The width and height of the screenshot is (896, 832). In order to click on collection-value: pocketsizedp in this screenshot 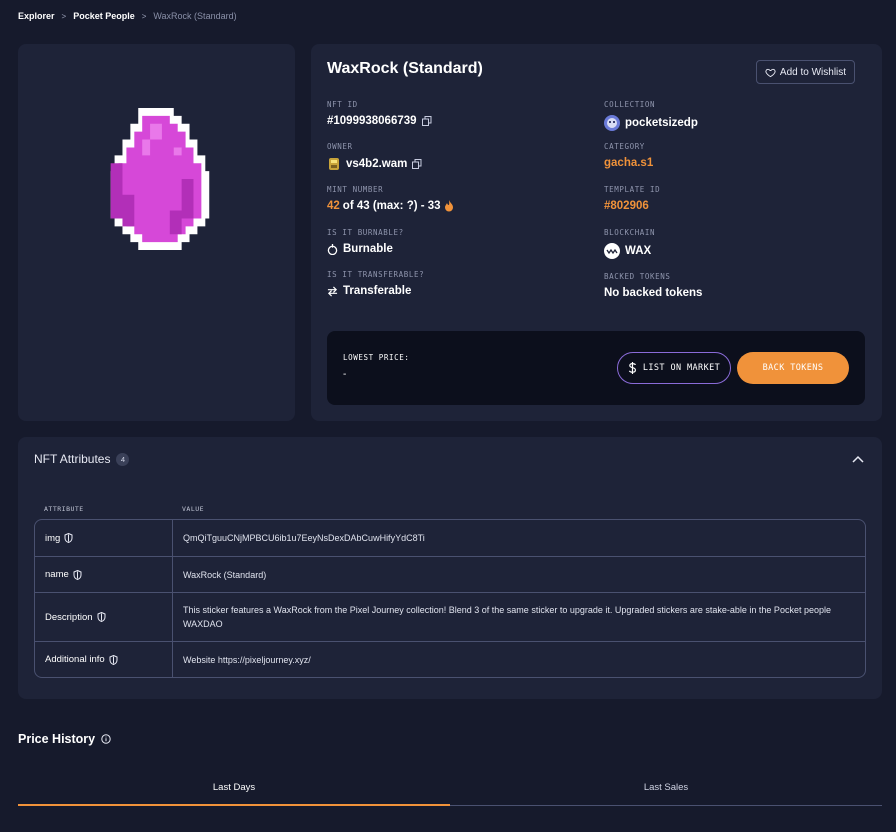, I will do `click(661, 123)`.